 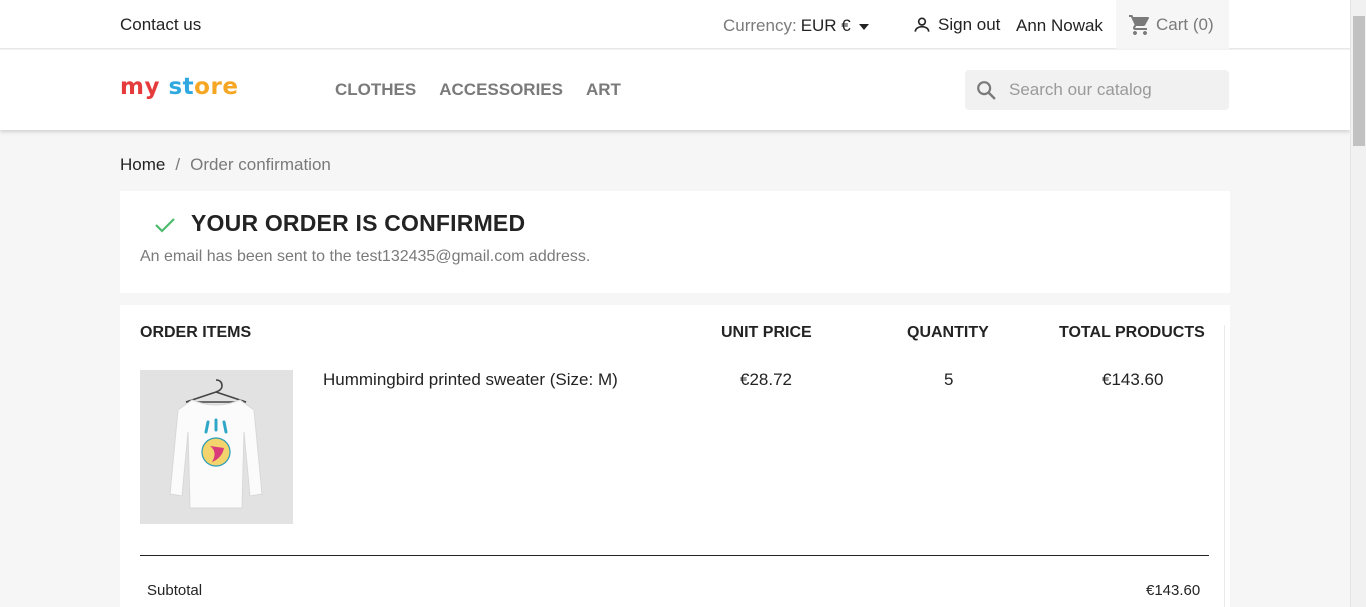 I want to click on sign-out-label: Sign out, so click(x=969, y=24).